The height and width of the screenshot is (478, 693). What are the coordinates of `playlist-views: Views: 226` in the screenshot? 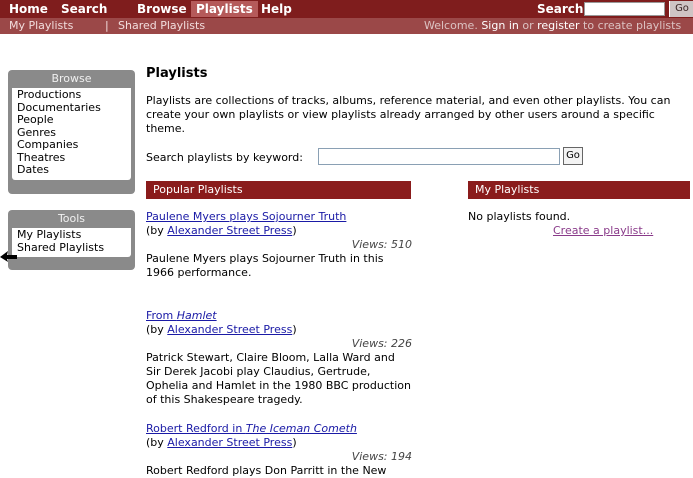 It's located at (381, 343).